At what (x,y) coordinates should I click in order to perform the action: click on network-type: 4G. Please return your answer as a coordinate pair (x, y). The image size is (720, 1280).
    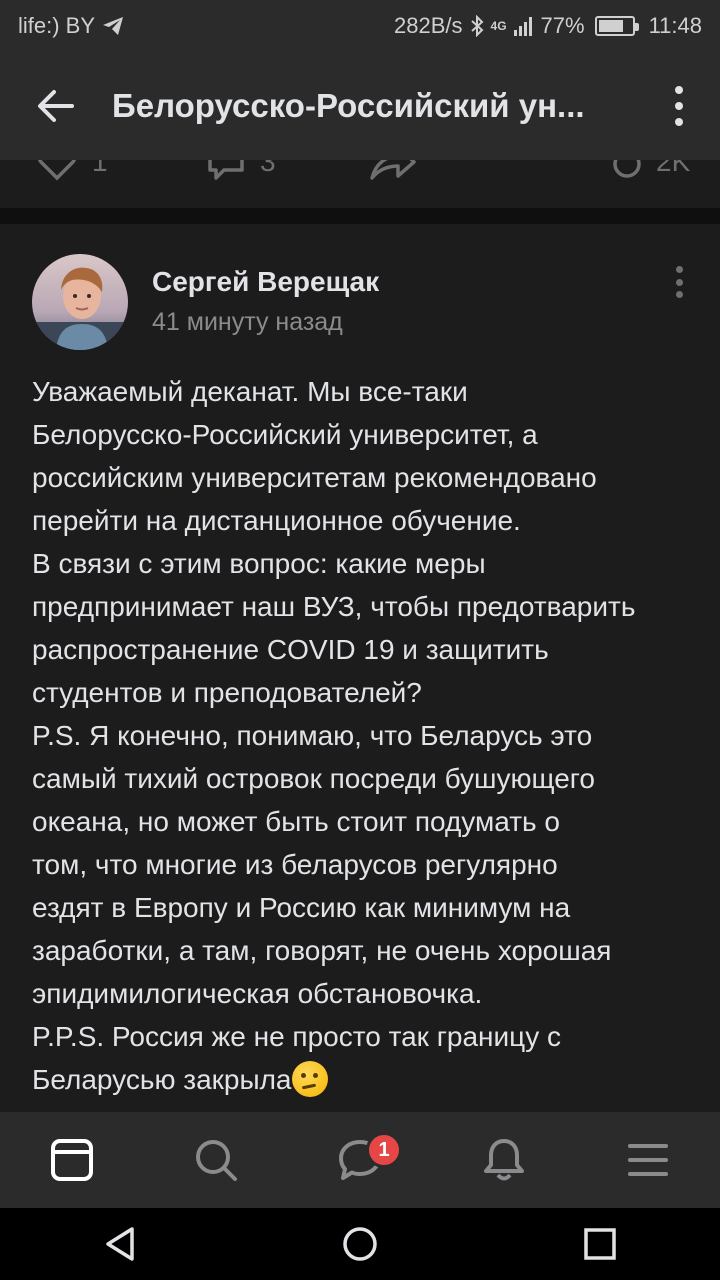
    Looking at the image, I should click on (498, 26).